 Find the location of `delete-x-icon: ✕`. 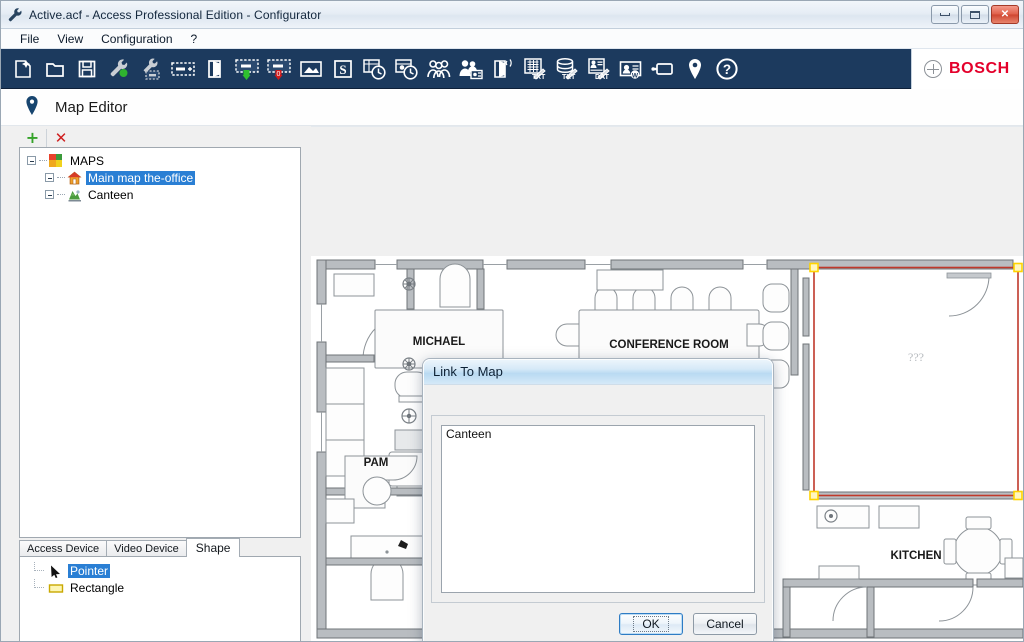

delete-x-icon: ✕ is located at coordinates (61, 137).